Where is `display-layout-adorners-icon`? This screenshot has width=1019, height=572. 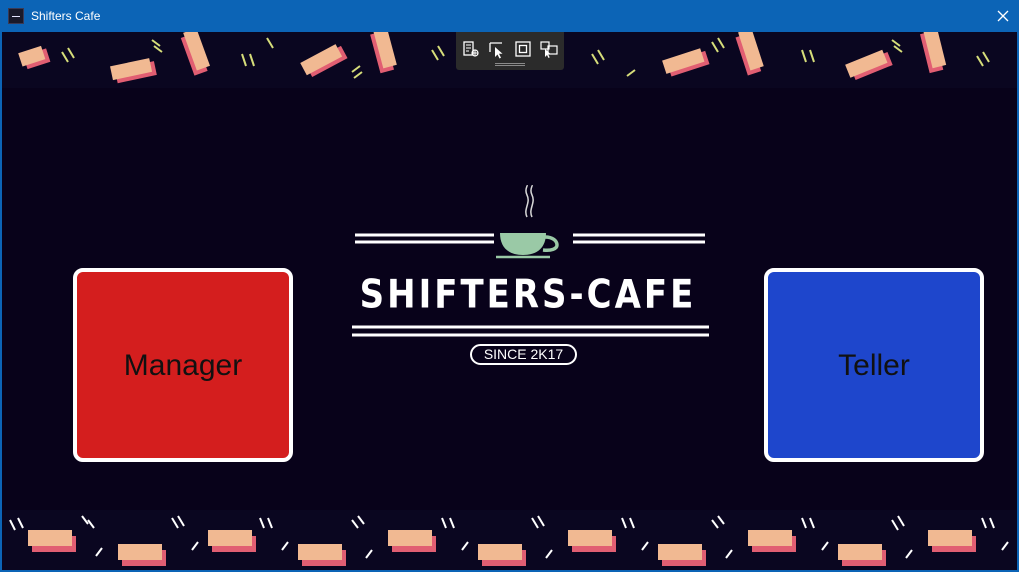
display-layout-adorners-icon is located at coordinates (523, 49).